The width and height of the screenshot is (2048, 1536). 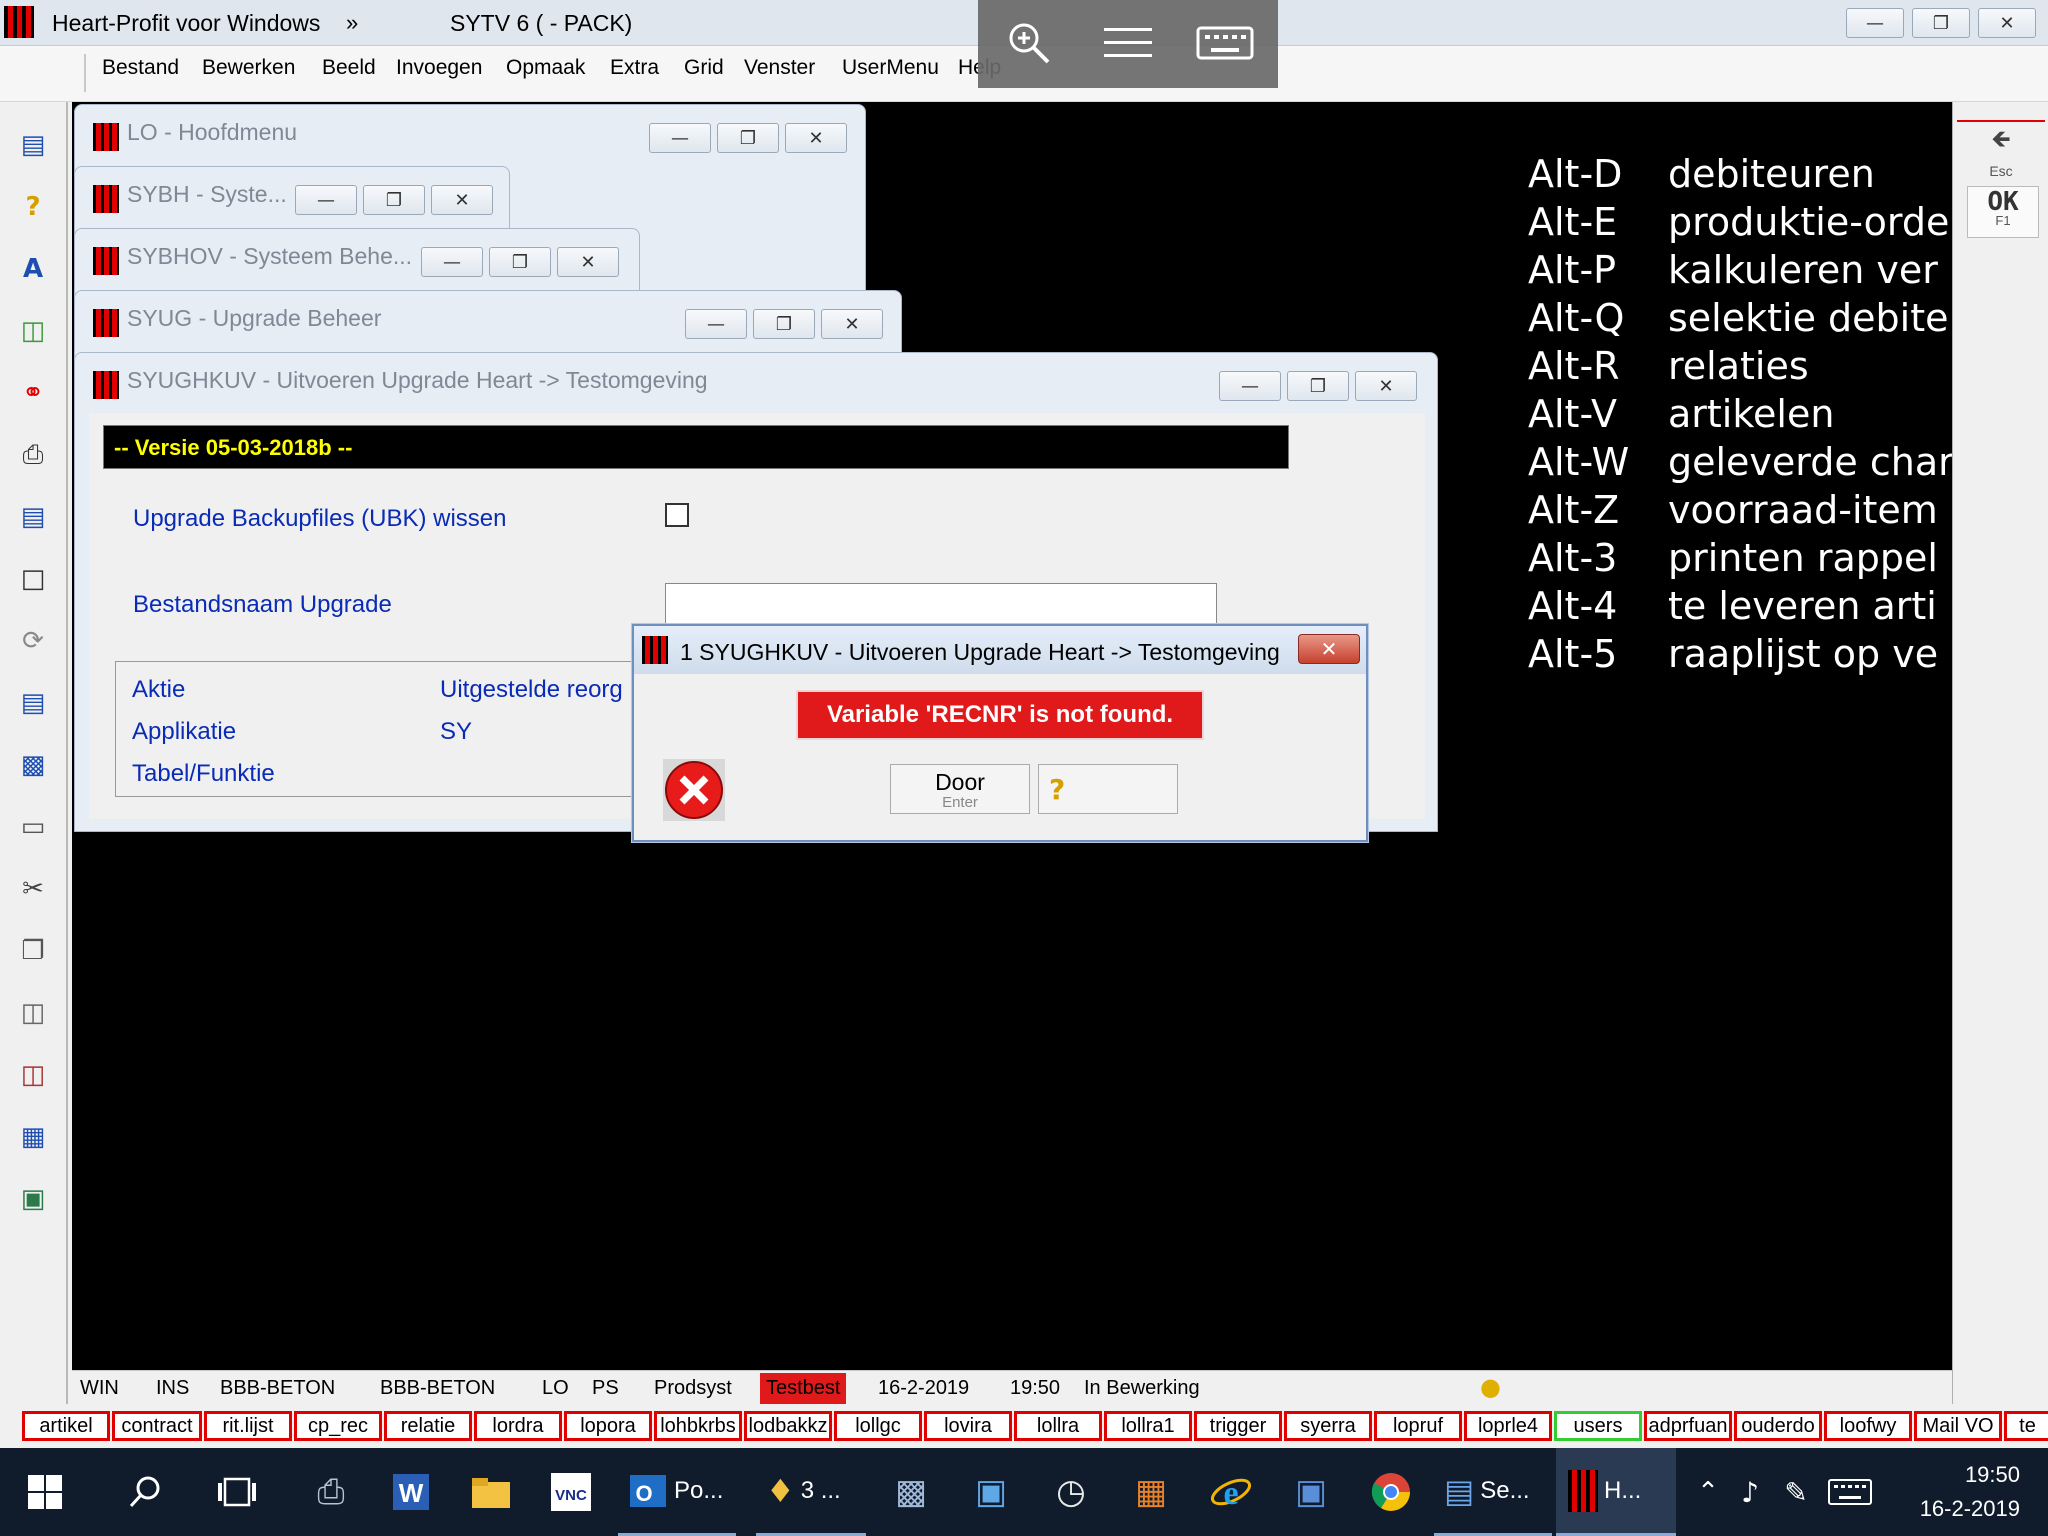 What do you see at coordinates (491, 1492) in the screenshot?
I see `file-explorer-icon` at bounding box center [491, 1492].